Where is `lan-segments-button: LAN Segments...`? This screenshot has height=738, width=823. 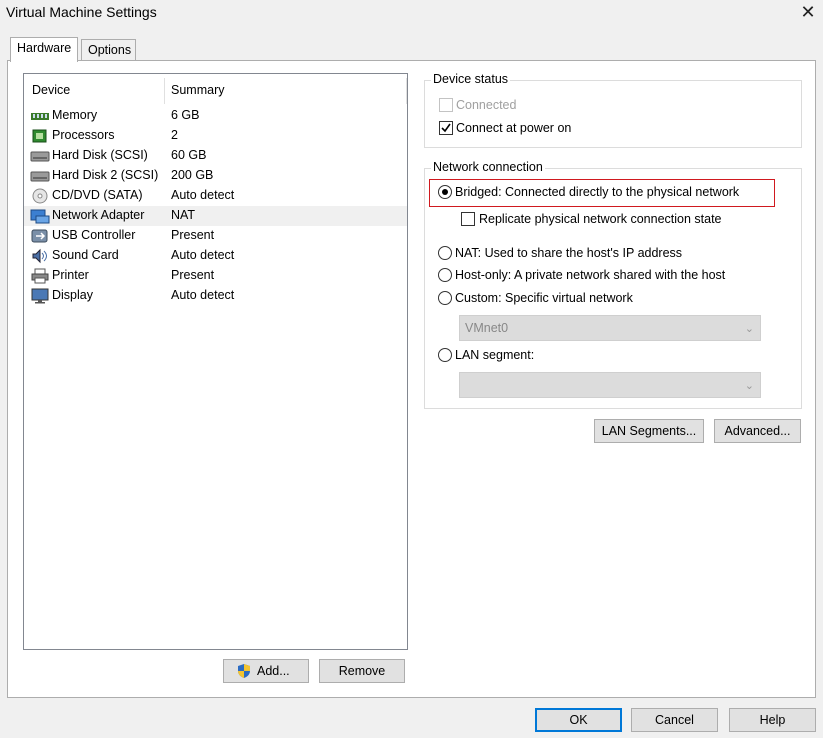 lan-segments-button: LAN Segments... is located at coordinates (649, 431).